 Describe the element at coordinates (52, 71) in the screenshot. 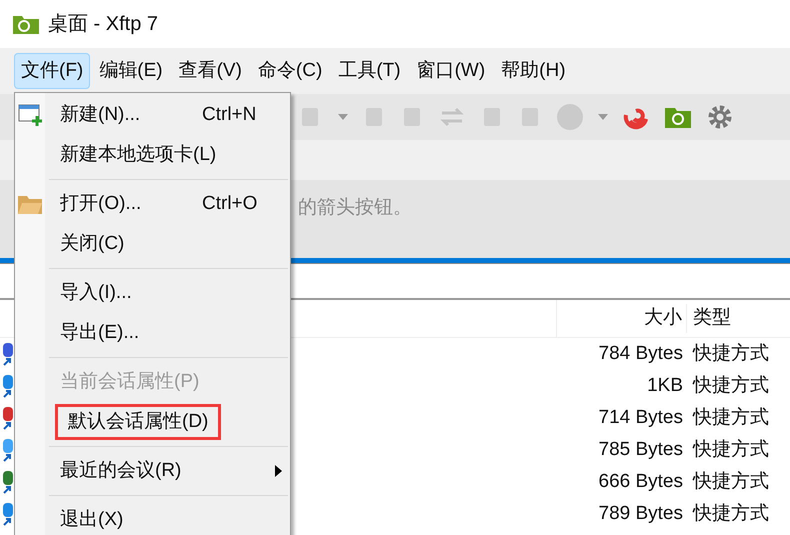

I see `menu-item: 文件(F)` at that location.